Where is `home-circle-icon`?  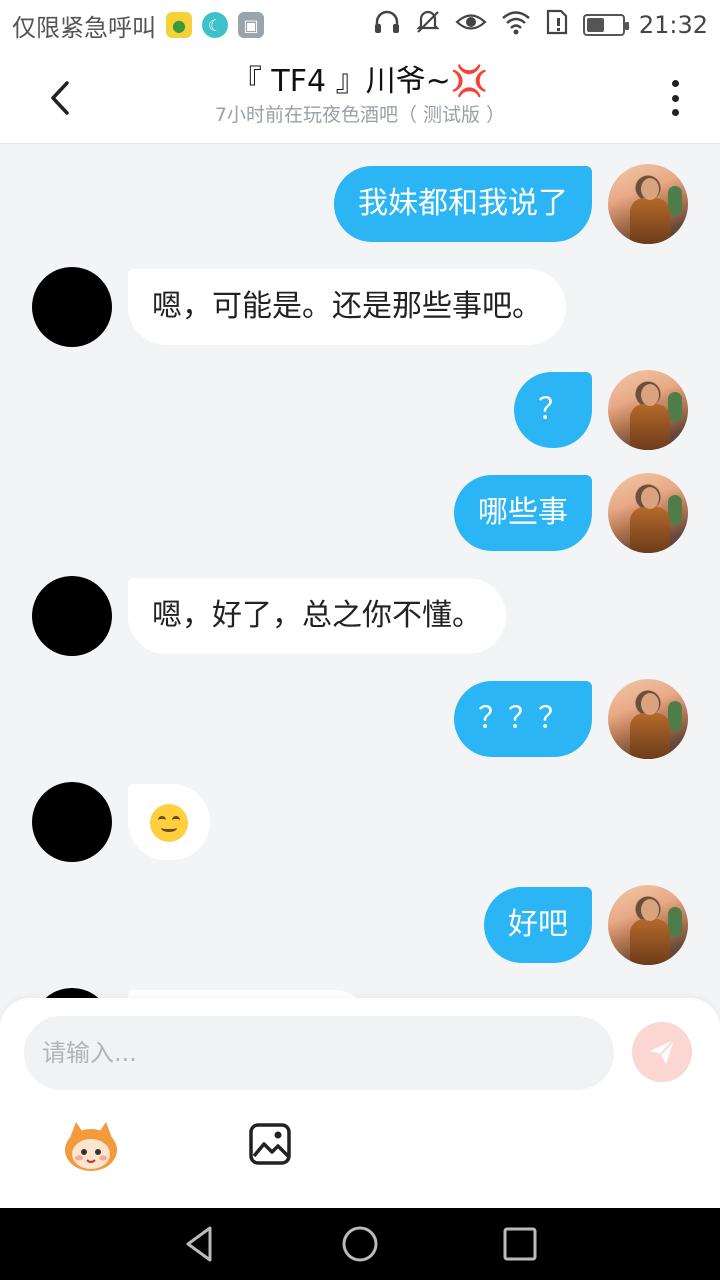 home-circle-icon is located at coordinates (360, 1244).